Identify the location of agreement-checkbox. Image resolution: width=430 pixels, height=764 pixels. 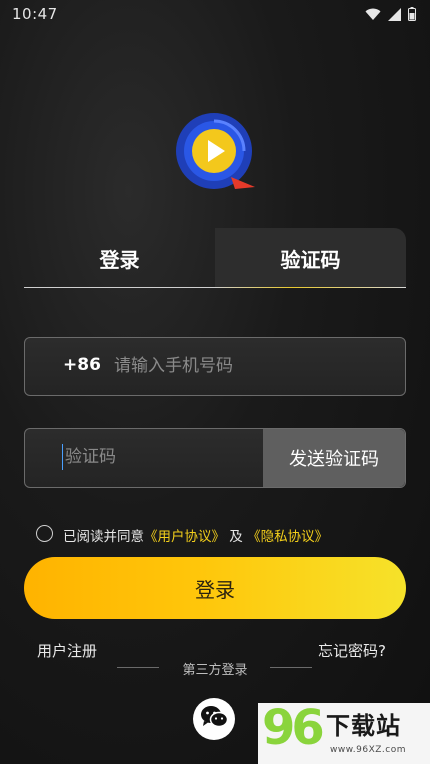
(44, 533).